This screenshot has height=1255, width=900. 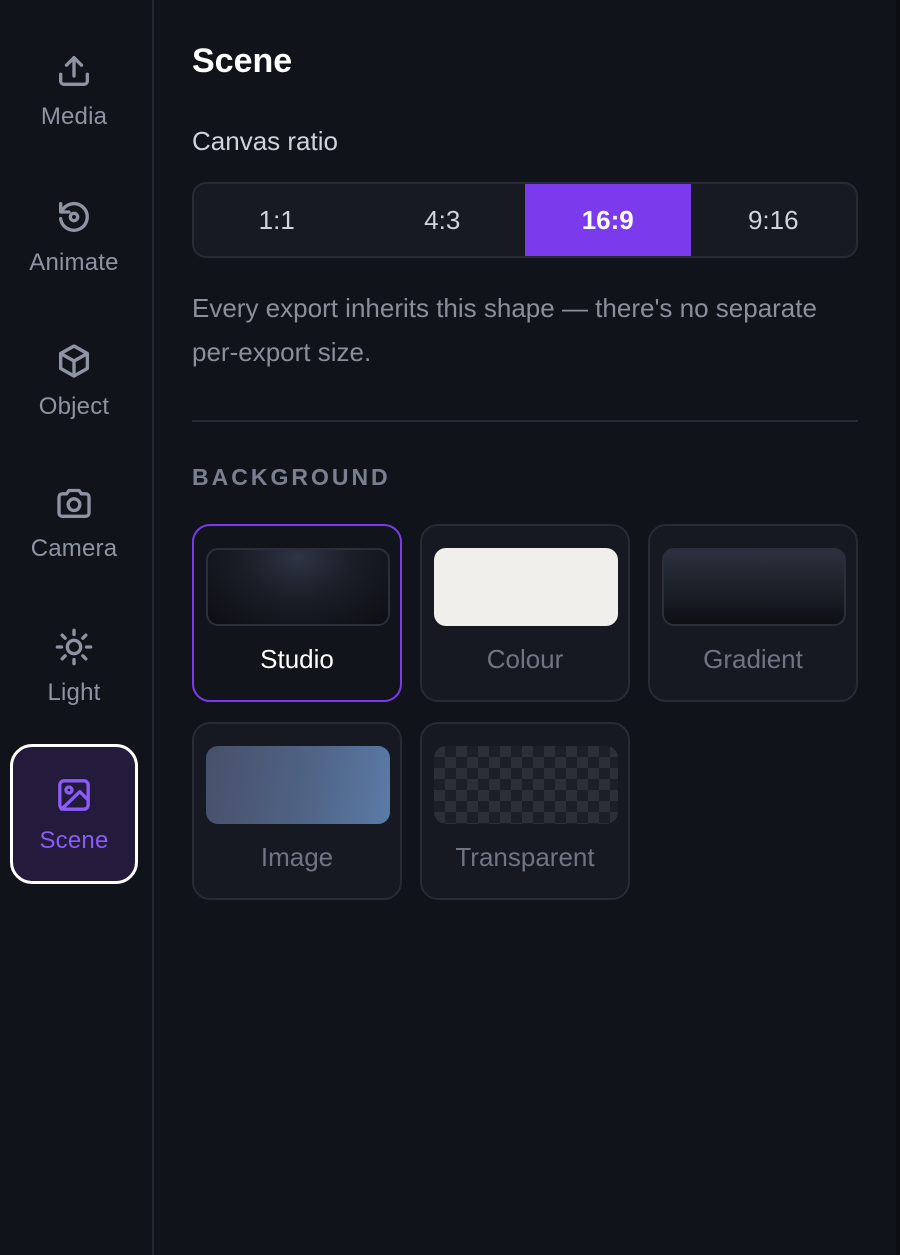 I want to click on sidebar-item-label: Animate, so click(x=74, y=262).